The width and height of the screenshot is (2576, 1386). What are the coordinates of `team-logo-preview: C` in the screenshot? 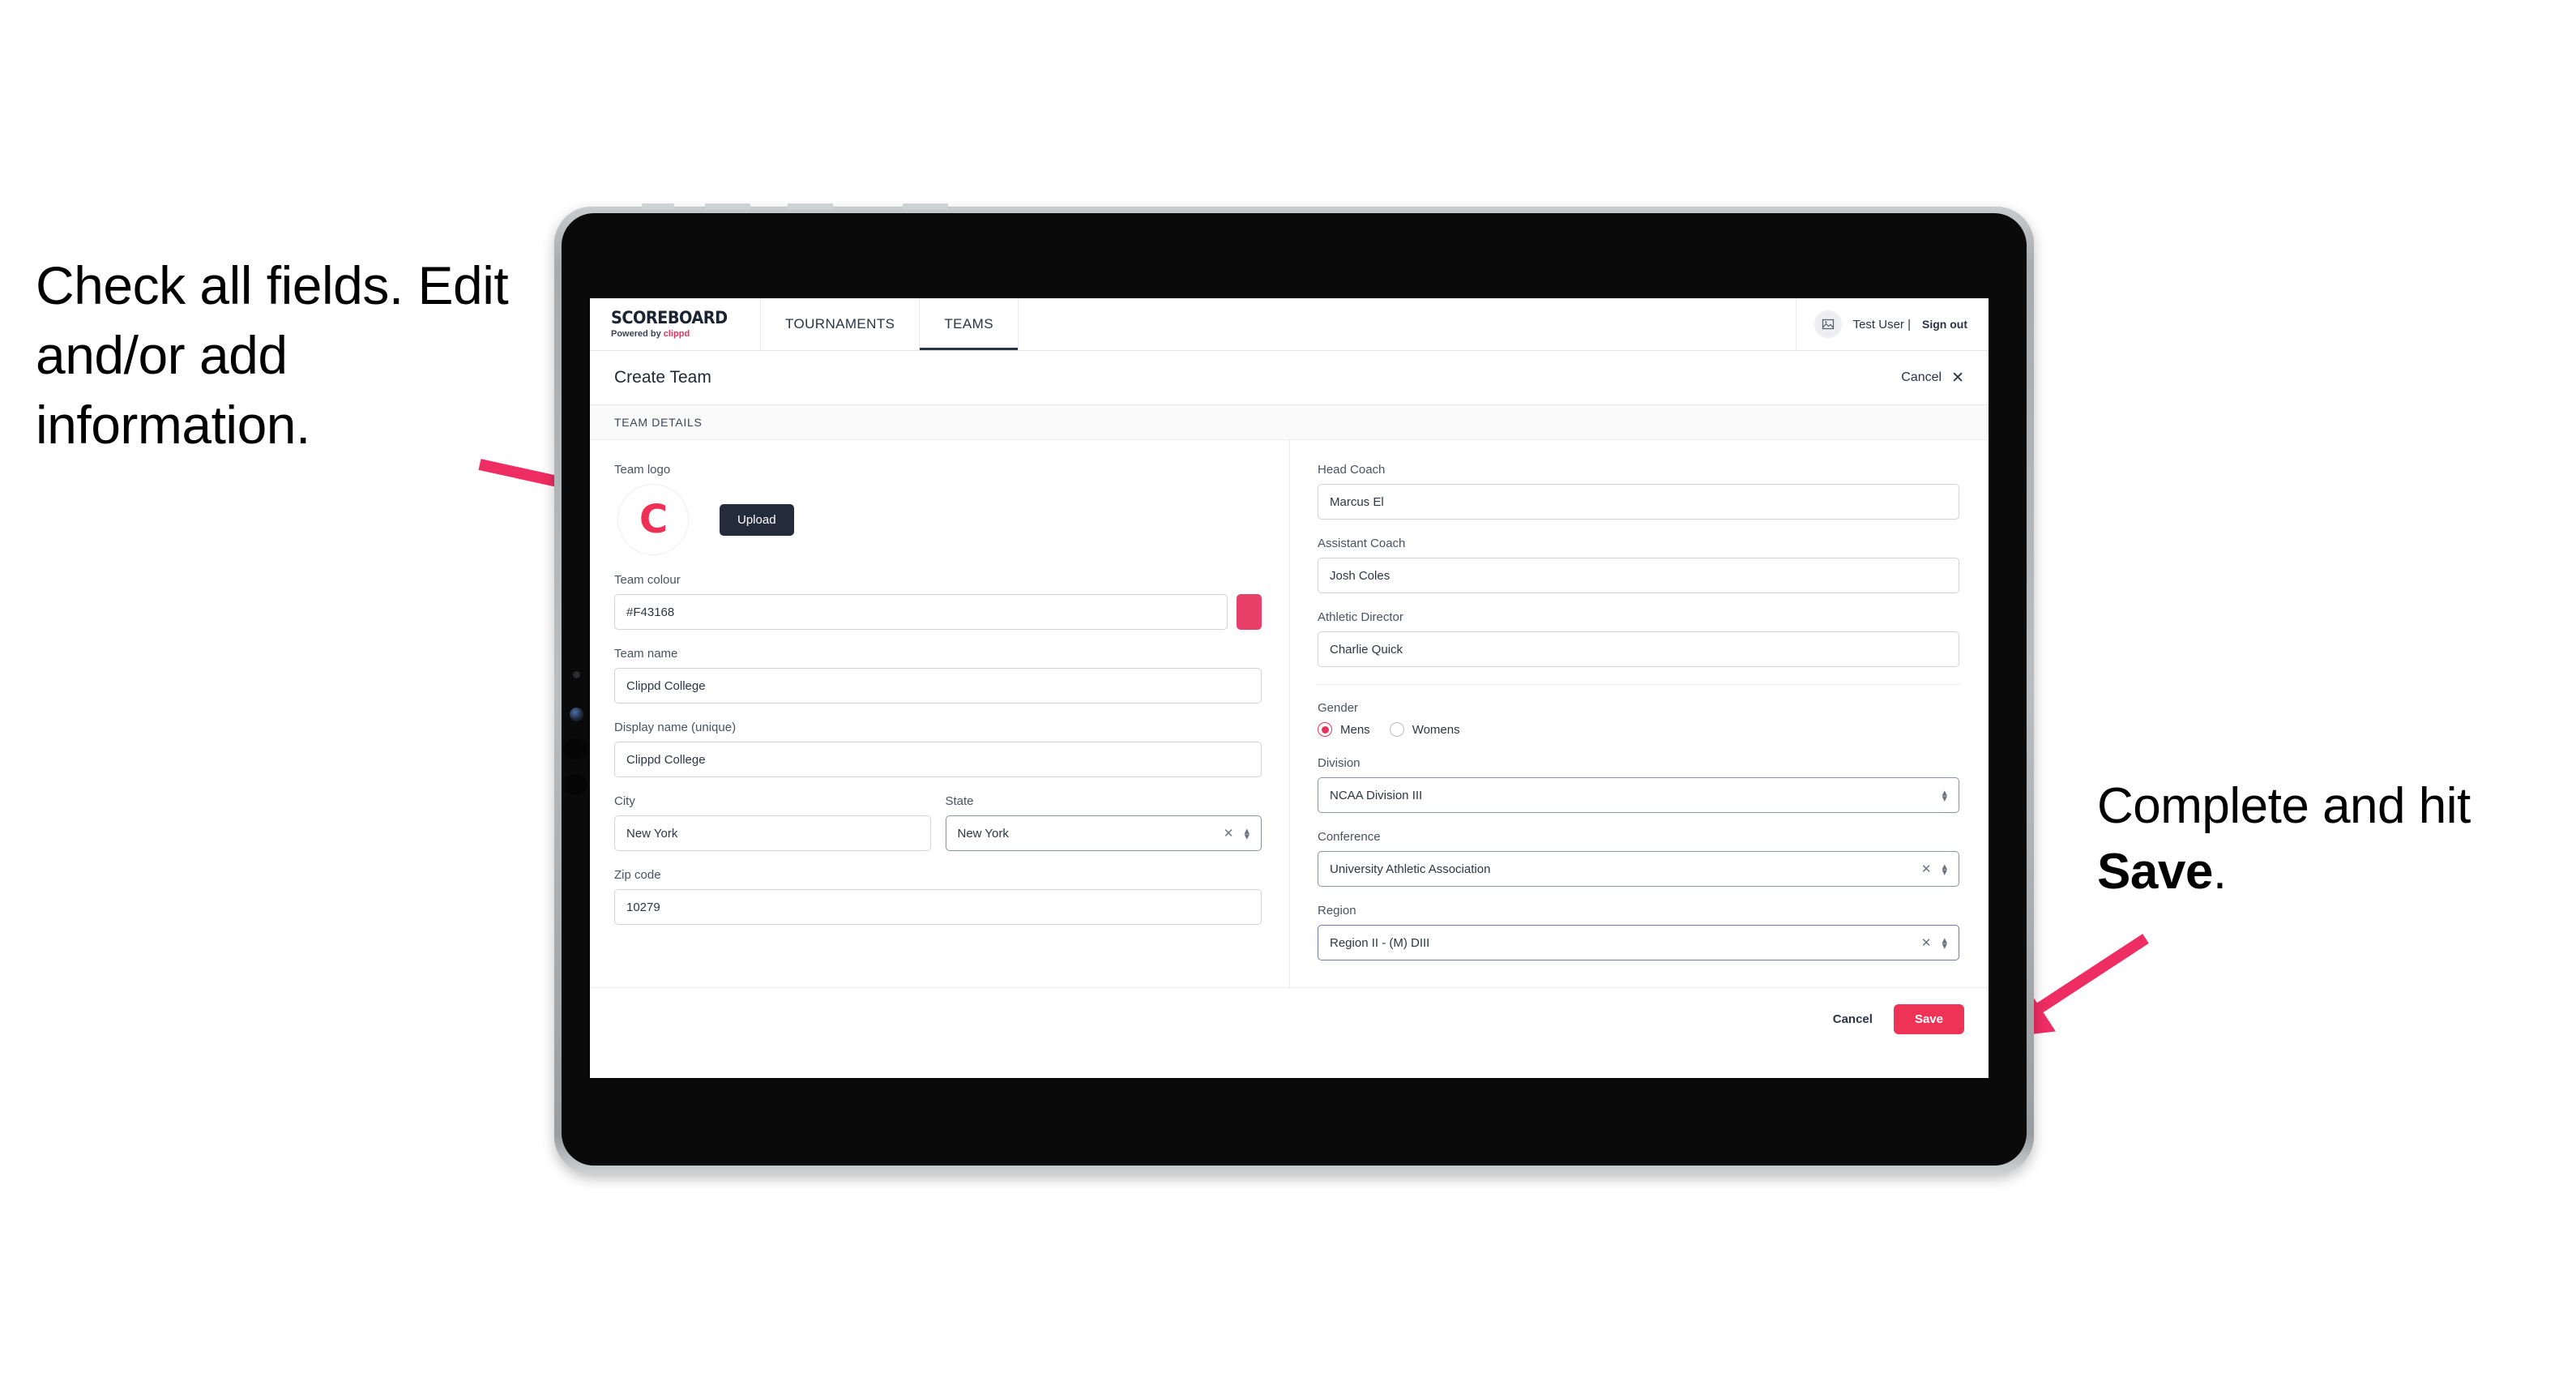 It's located at (653, 519).